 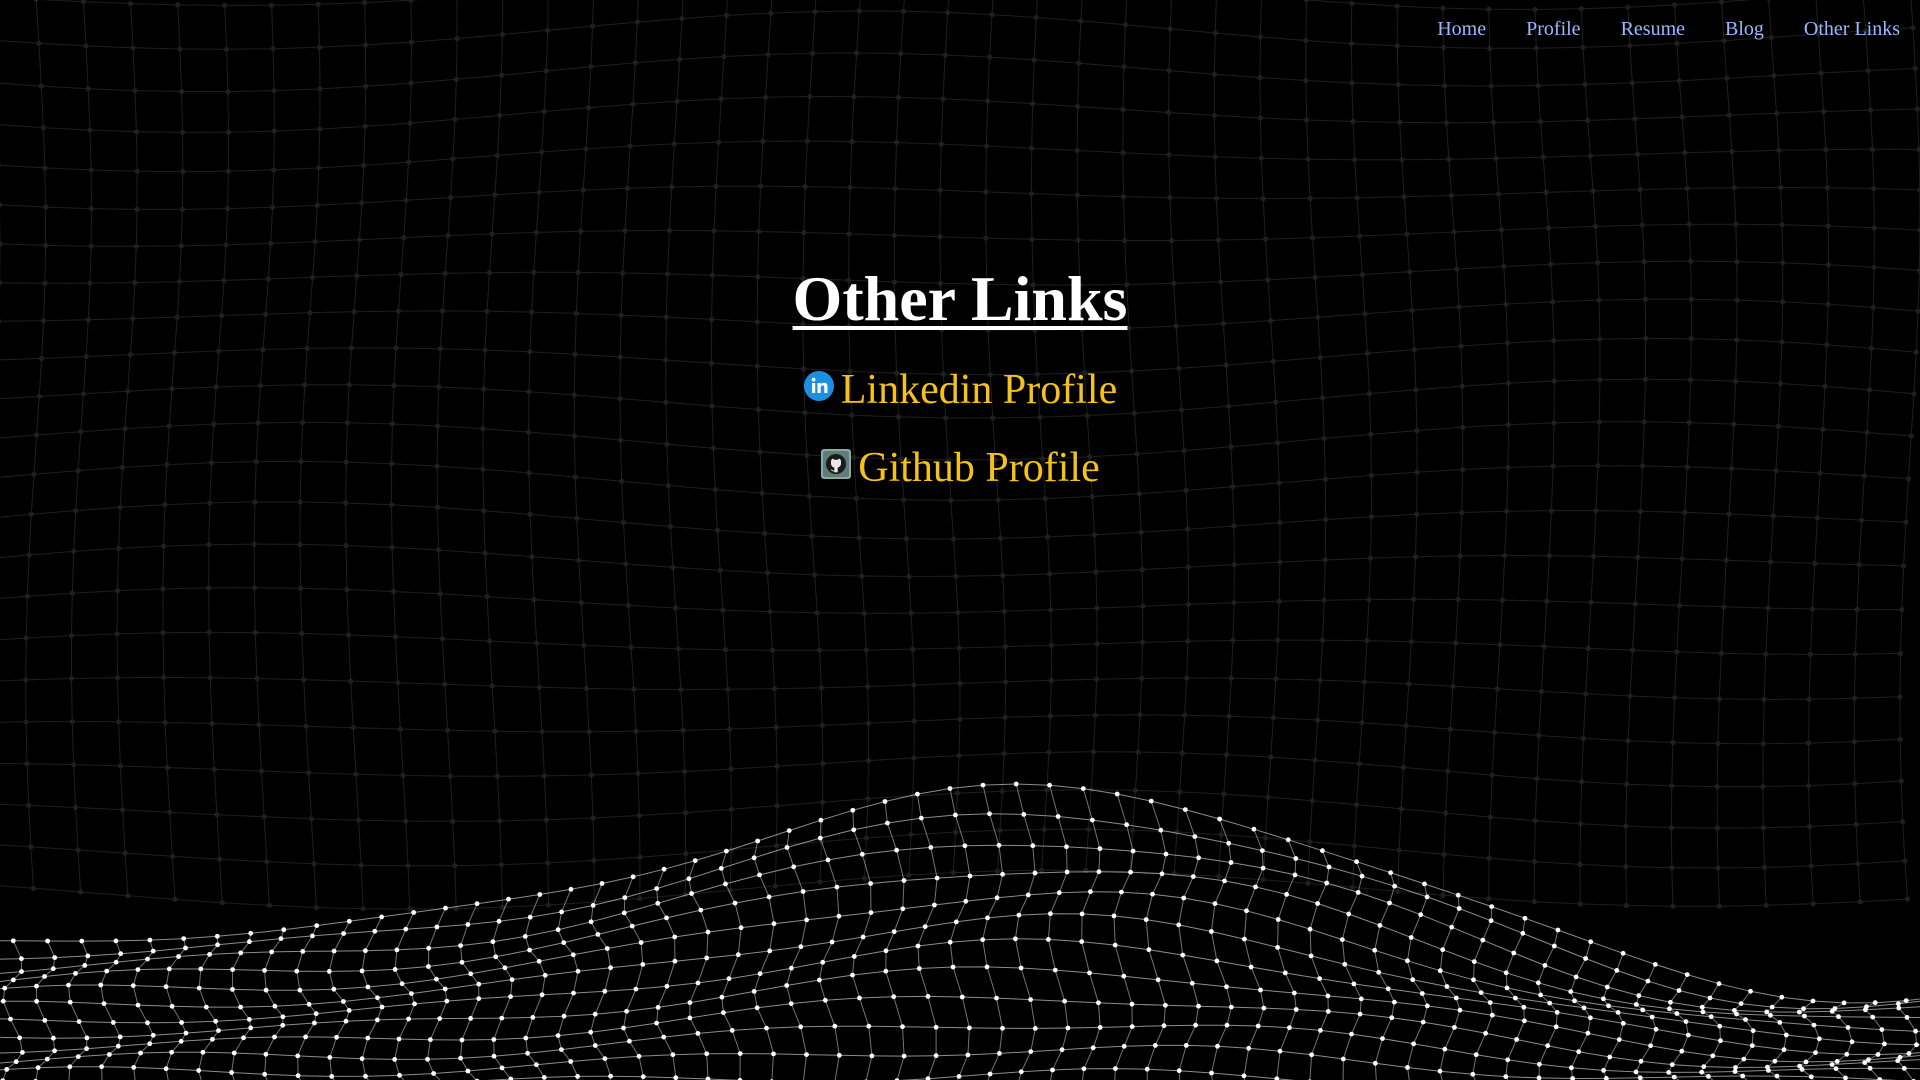 I want to click on github-row: Github Profile, so click(x=960, y=468).